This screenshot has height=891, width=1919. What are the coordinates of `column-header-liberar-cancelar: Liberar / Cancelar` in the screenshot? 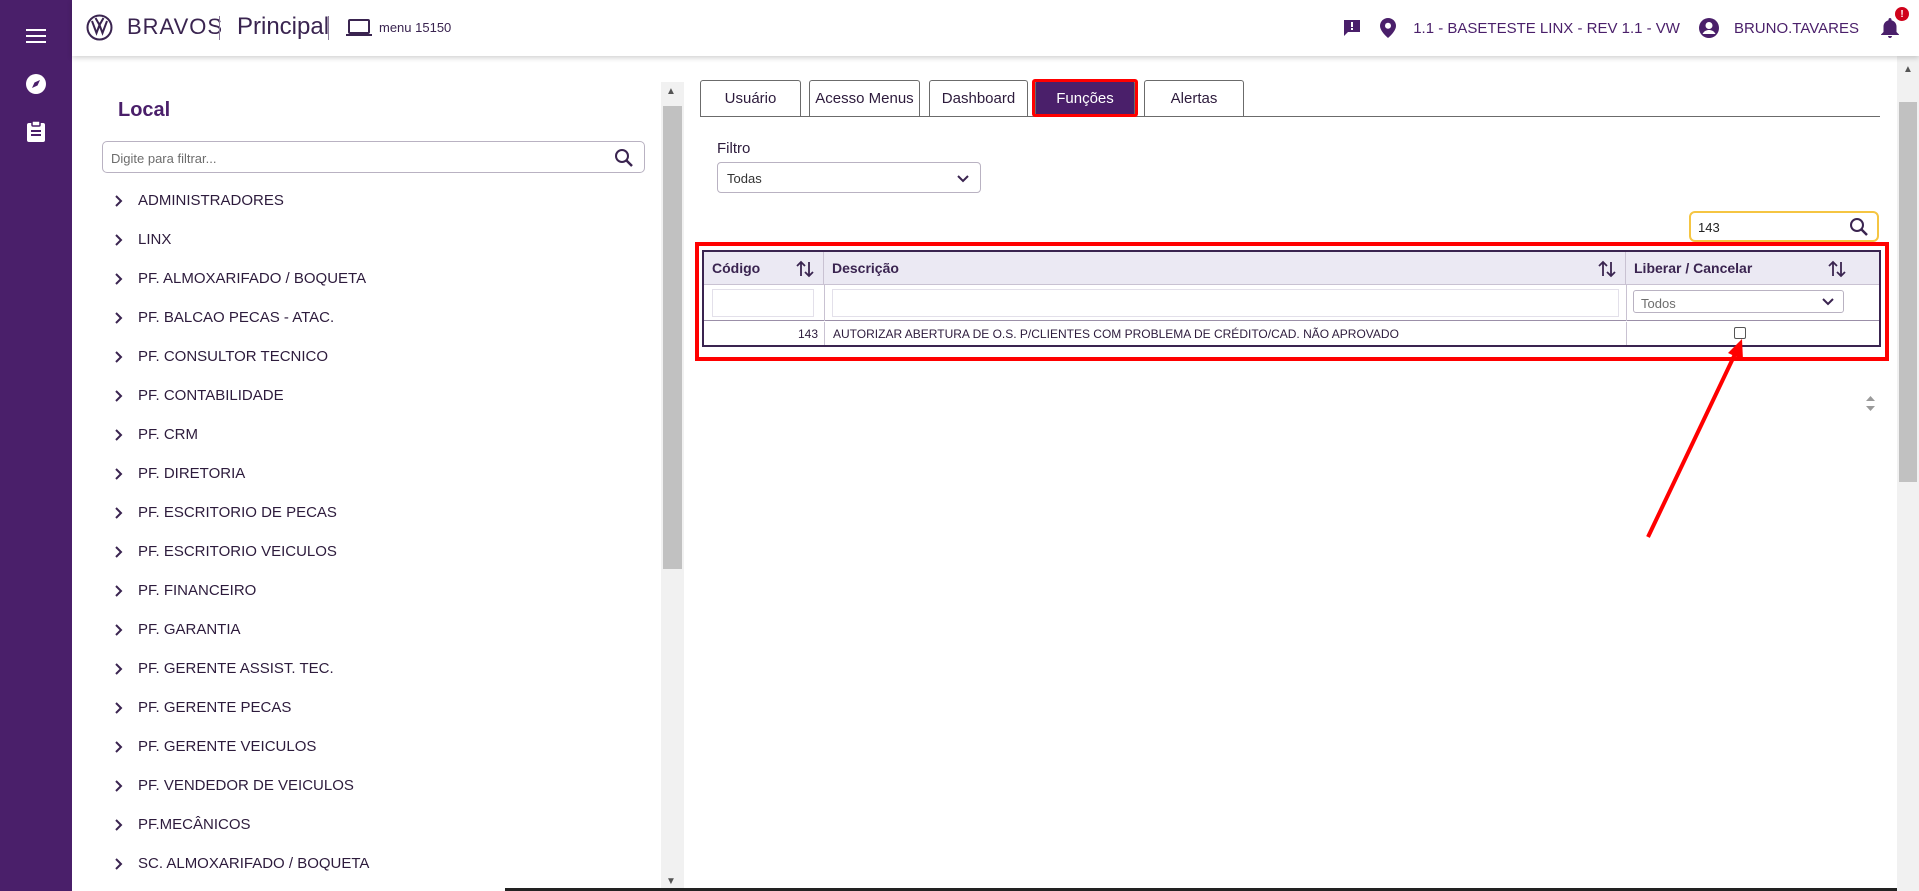 It's located at (1752, 268).